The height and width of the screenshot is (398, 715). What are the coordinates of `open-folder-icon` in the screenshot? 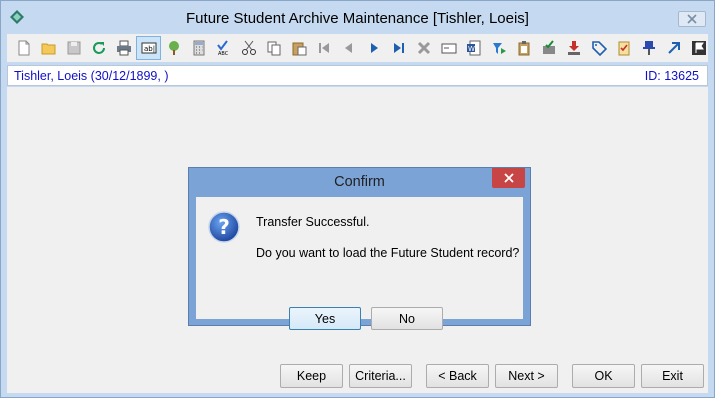 It's located at (48, 49).